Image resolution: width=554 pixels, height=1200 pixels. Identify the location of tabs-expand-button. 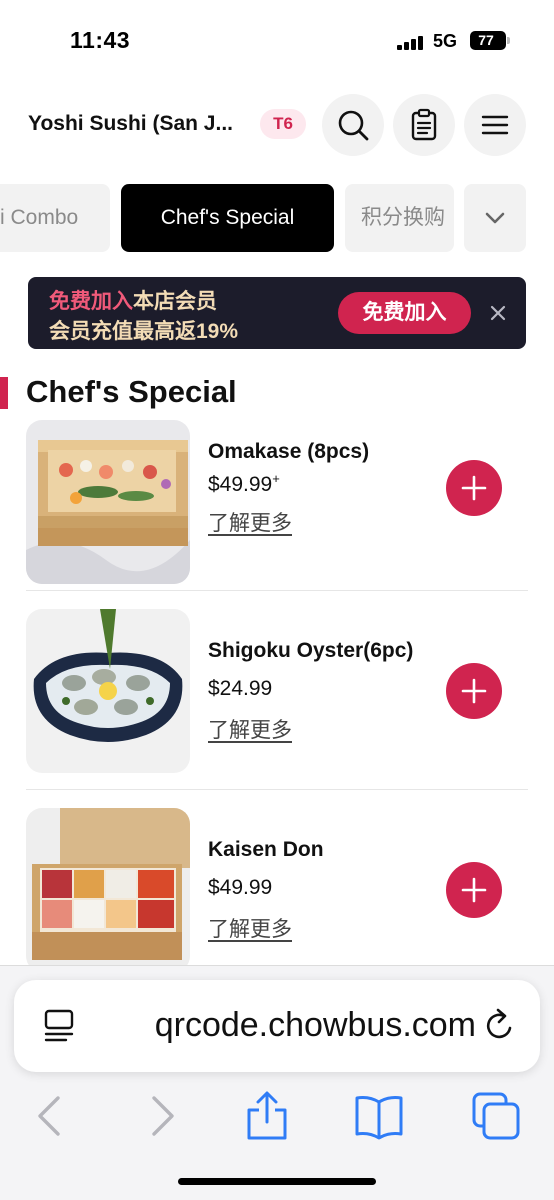
(495, 218).